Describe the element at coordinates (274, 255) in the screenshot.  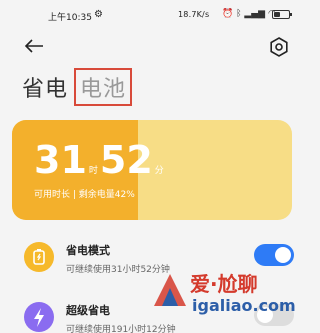
I see `power-saving-toggle` at that location.